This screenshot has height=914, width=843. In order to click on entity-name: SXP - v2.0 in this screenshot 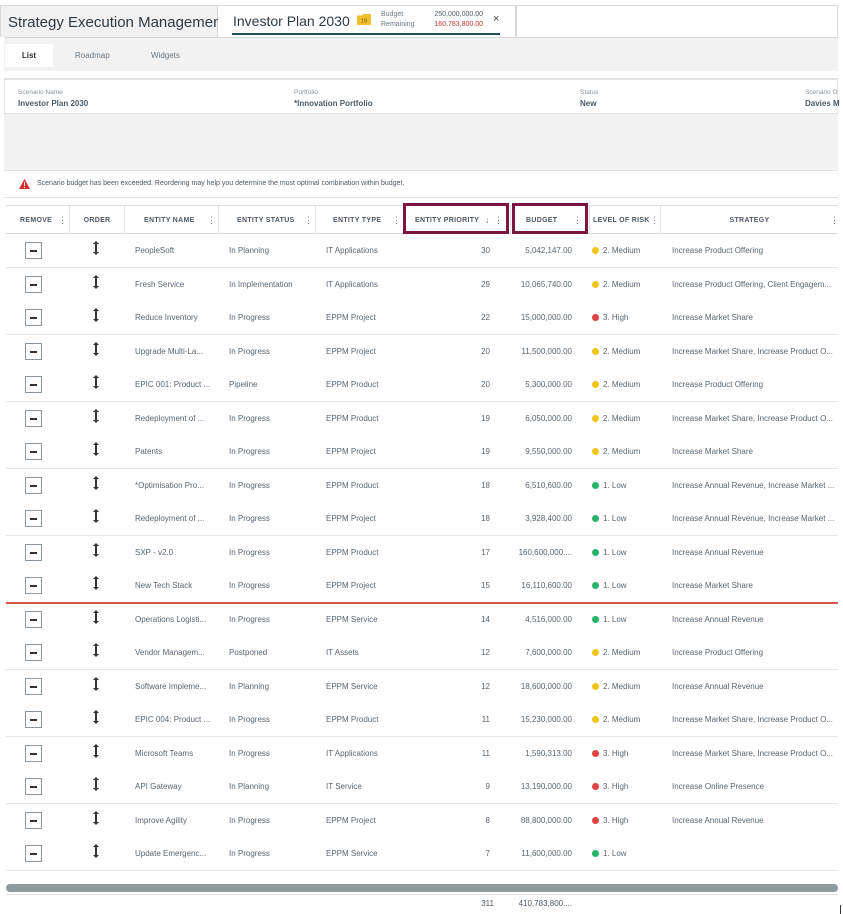, I will do `click(175, 552)`.